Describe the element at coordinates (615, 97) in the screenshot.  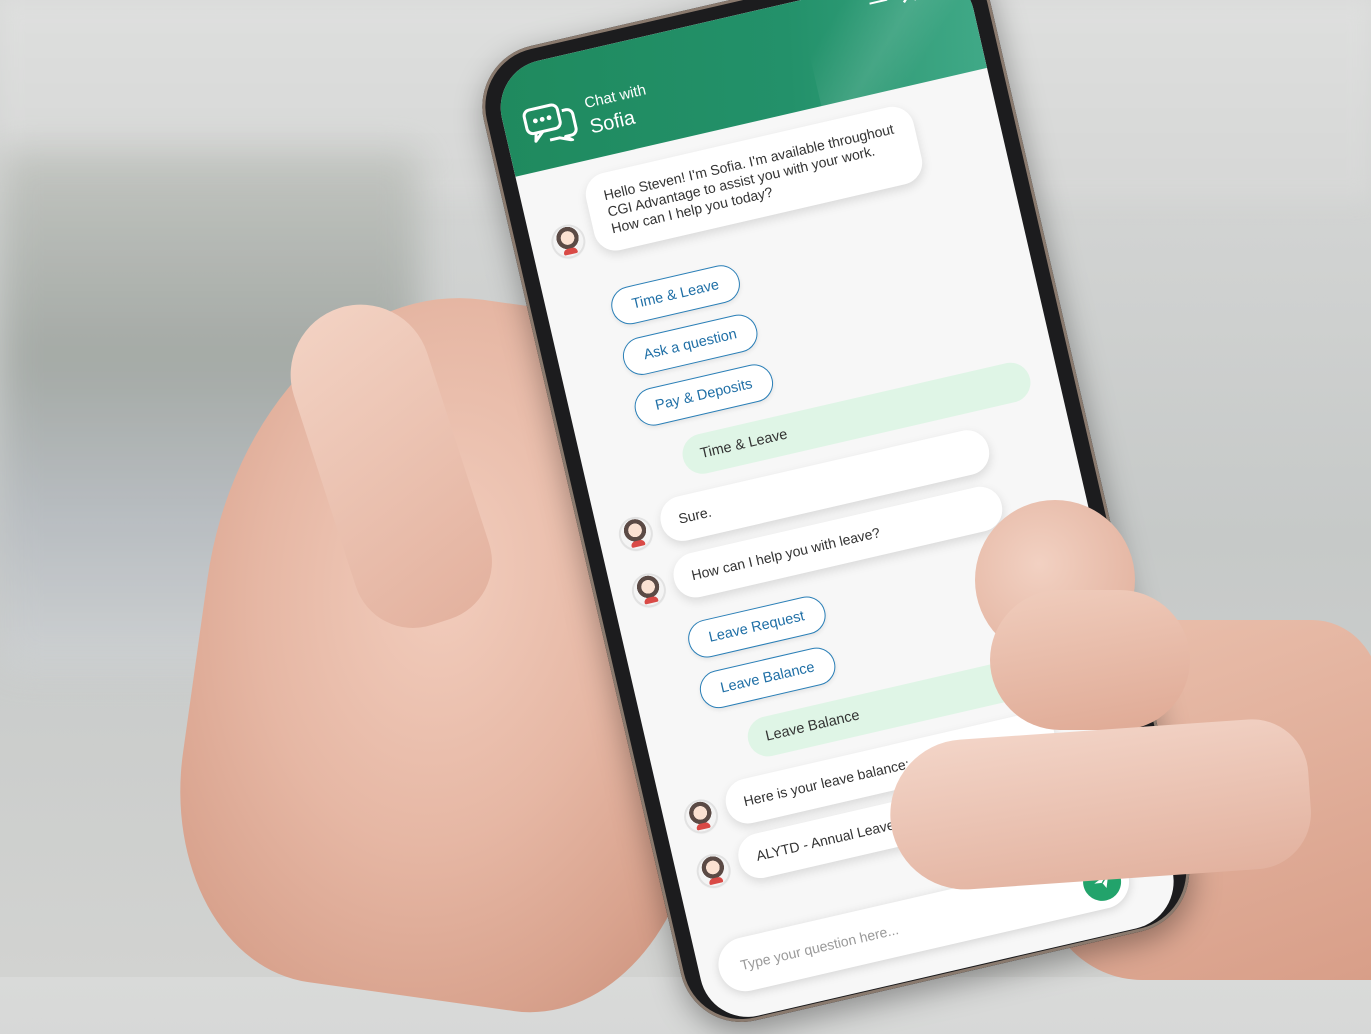
I see `header-subtitle: Chat with` at that location.